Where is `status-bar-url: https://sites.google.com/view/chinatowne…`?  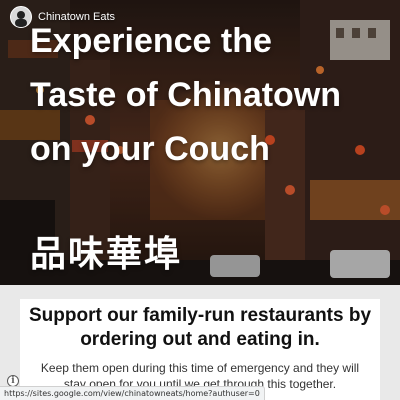 status-bar-url: https://sites.google.com/view/chinatowne… is located at coordinates (132, 393).